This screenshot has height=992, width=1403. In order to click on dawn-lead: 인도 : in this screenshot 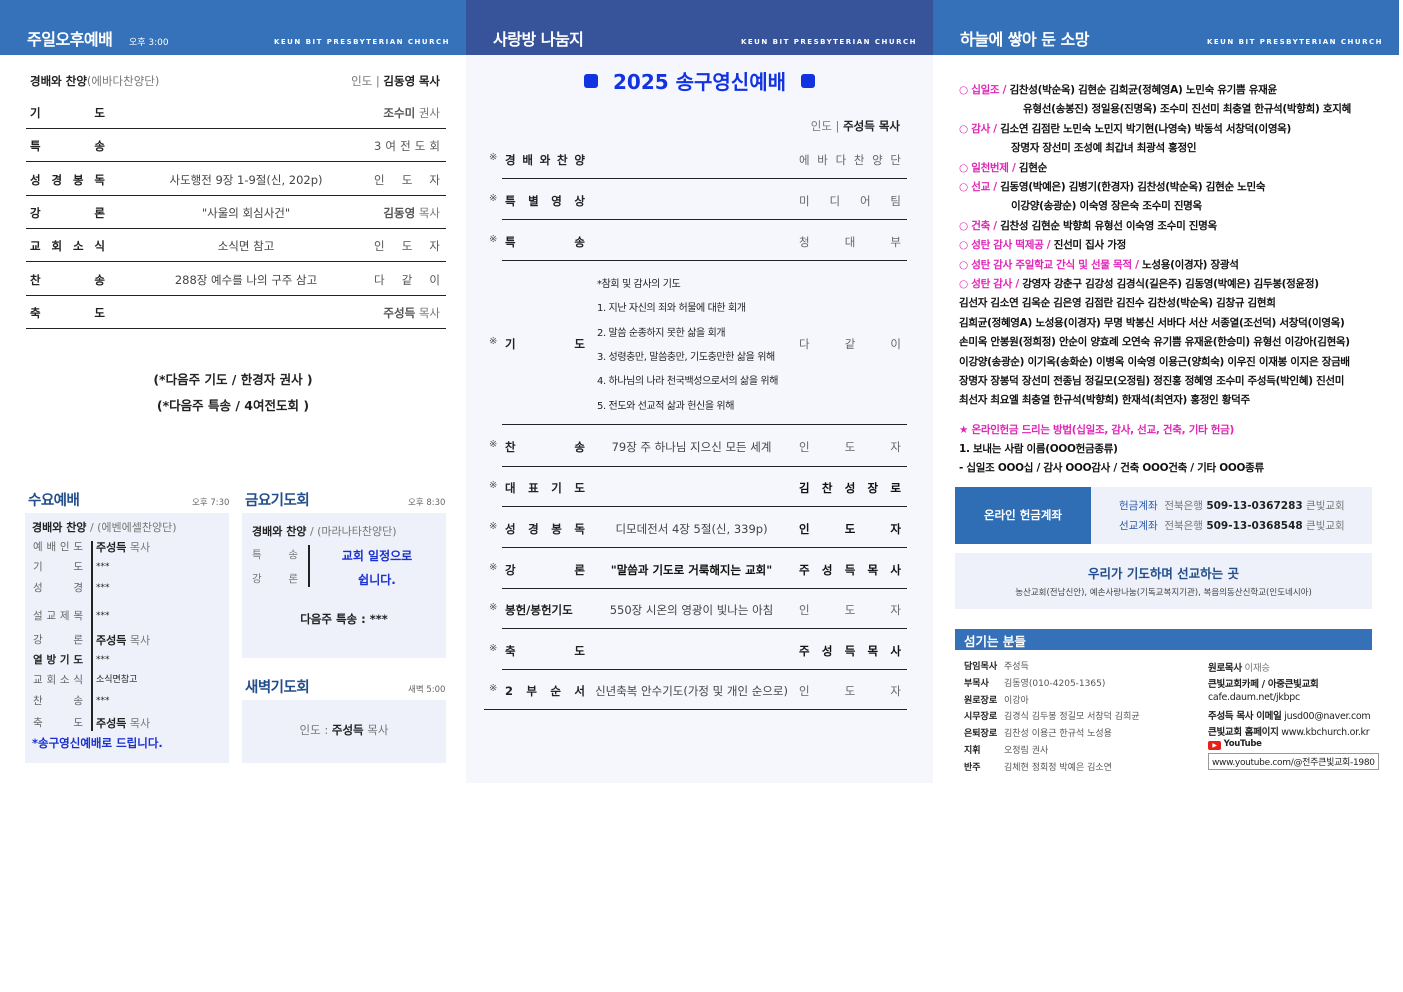, I will do `click(314, 730)`.